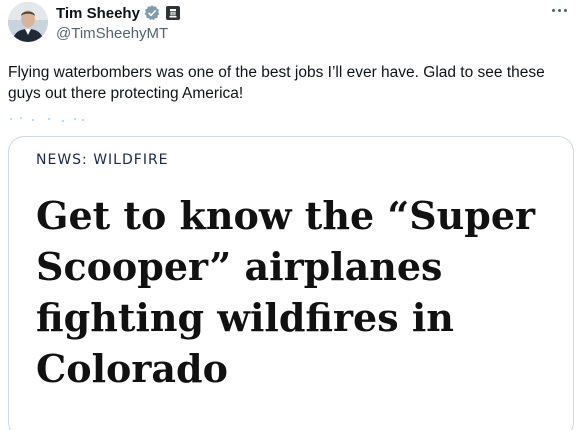  What do you see at coordinates (102, 160) in the screenshot?
I see `card-kicker: NEWS: WILDFIRE` at bounding box center [102, 160].